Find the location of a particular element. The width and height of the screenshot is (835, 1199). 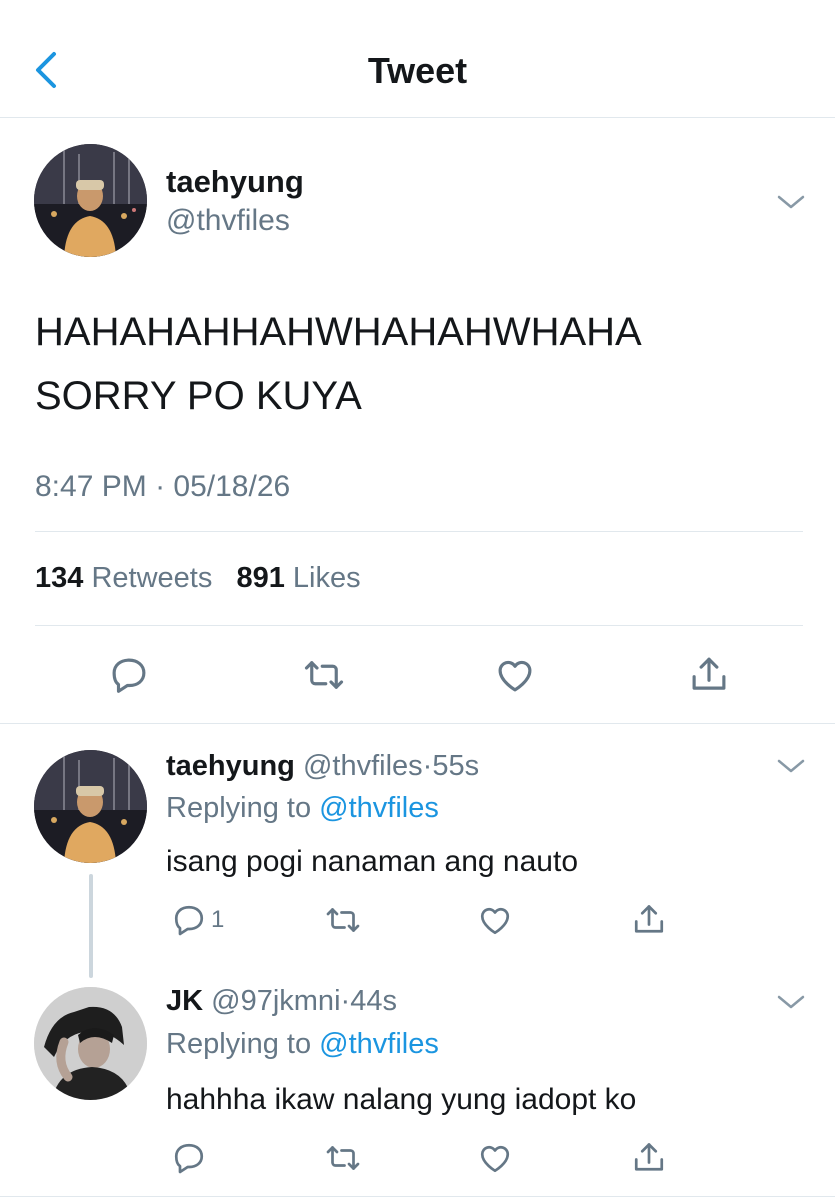

tweet-date: 05/18/26 is located at coordinates (232, 486).